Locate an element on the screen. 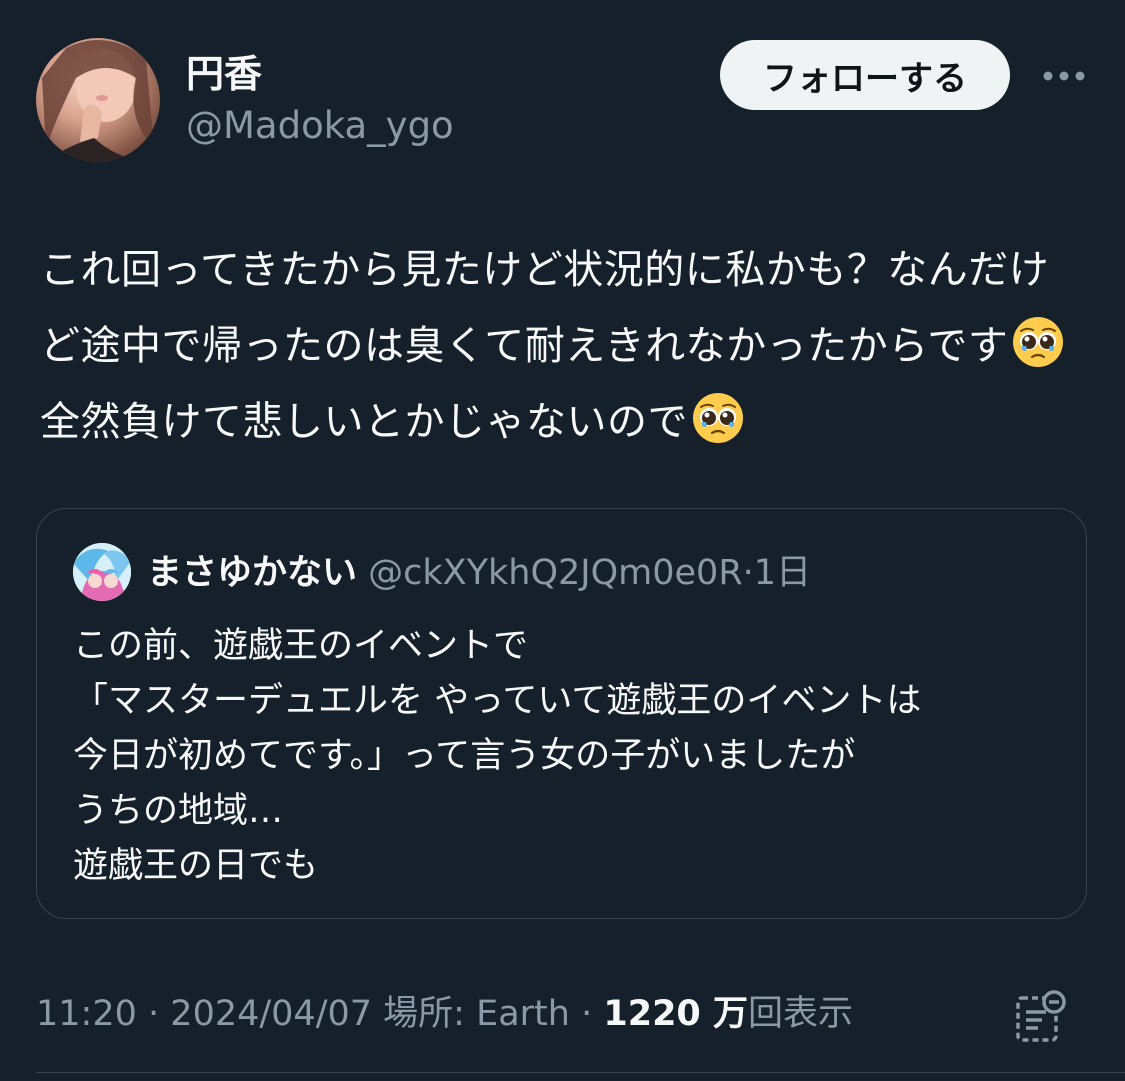 The width and height of the screenshot is (1125, 1081). tweet-date: 2024/04/07 is located at coordinates (271, 1014).